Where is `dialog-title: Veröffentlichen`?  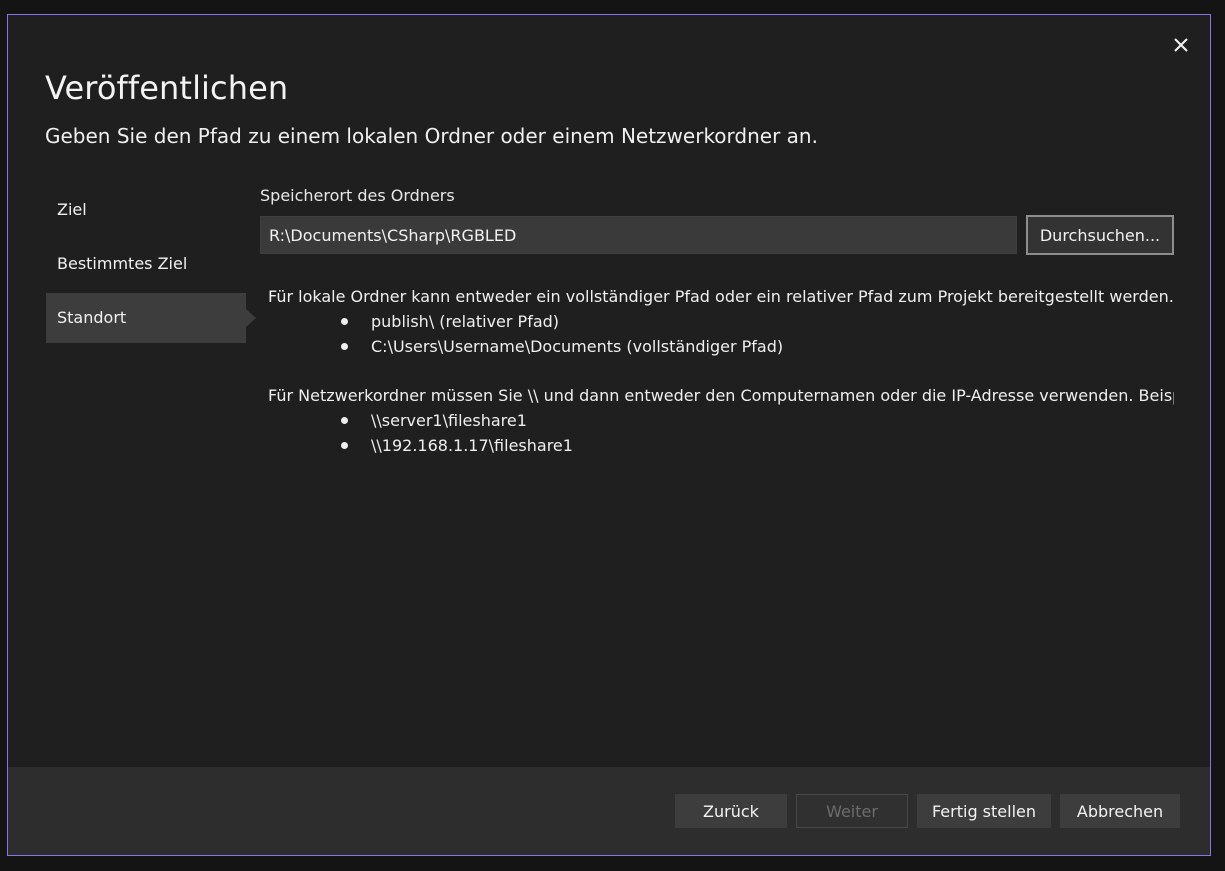
dialog-title: Veröffentlichen is located at coordinates (167, 88).